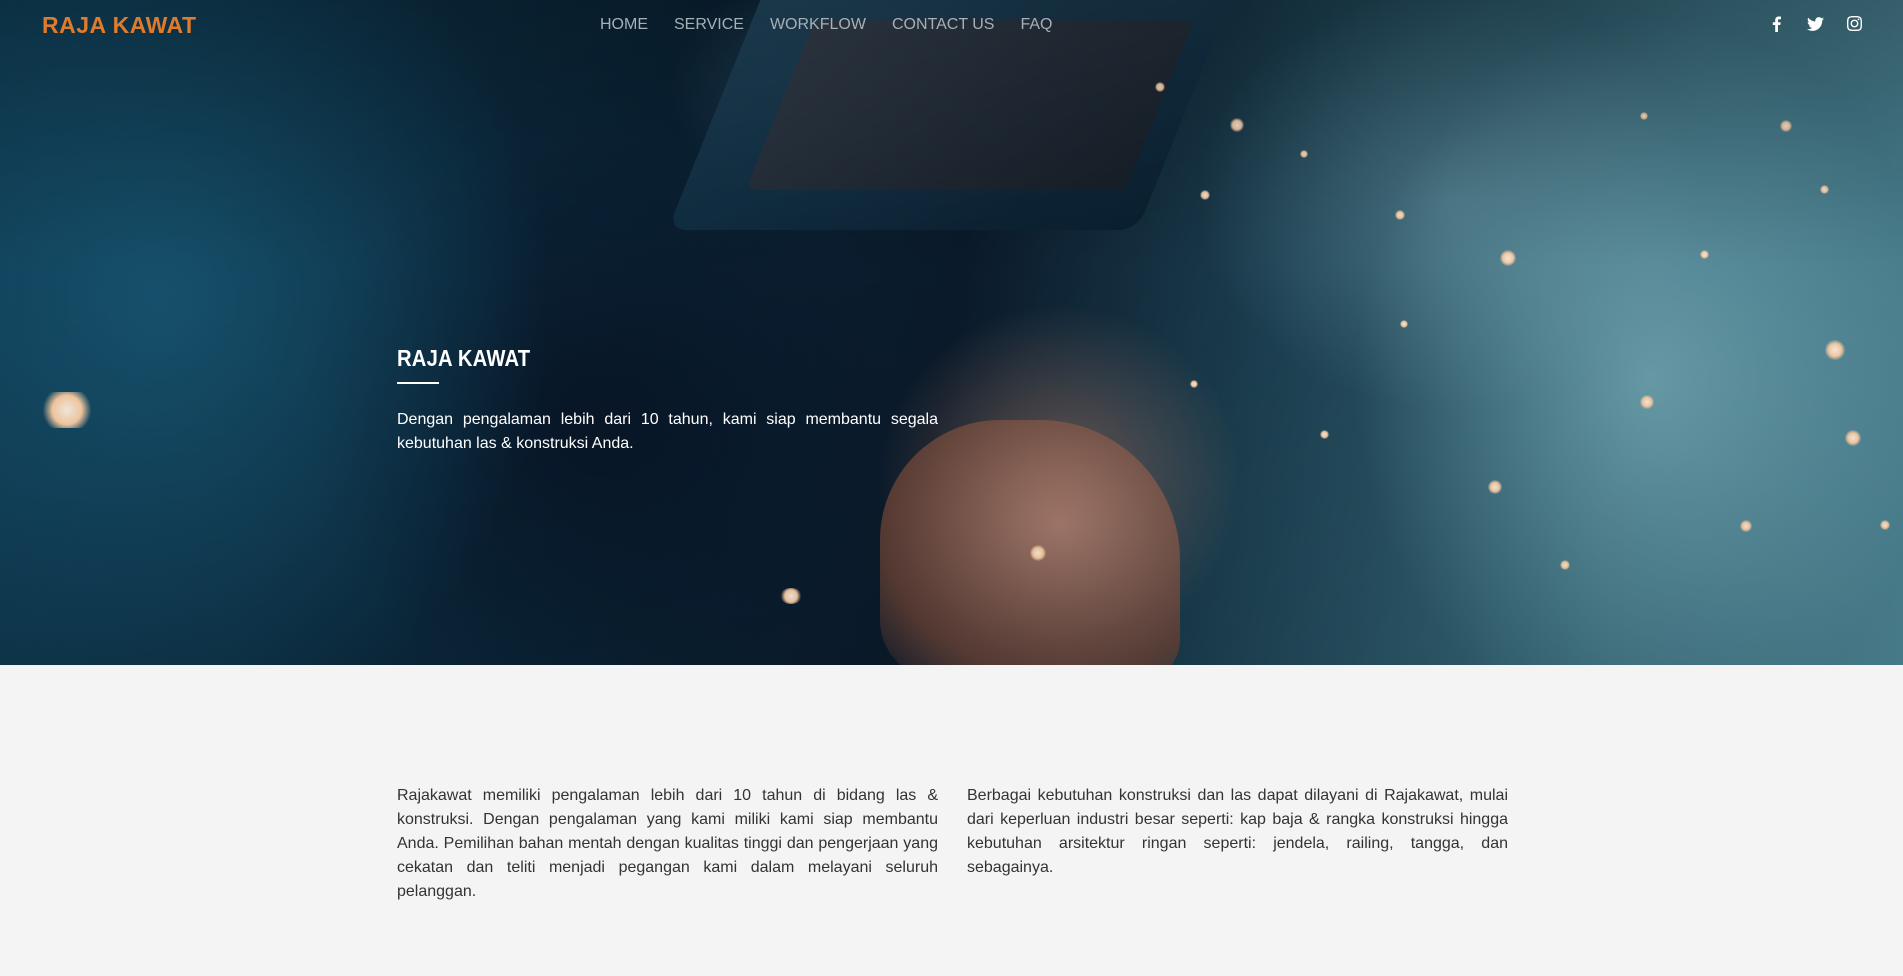  I want to click on brand-logo: RAJA KAWAT, so click(119, 25).